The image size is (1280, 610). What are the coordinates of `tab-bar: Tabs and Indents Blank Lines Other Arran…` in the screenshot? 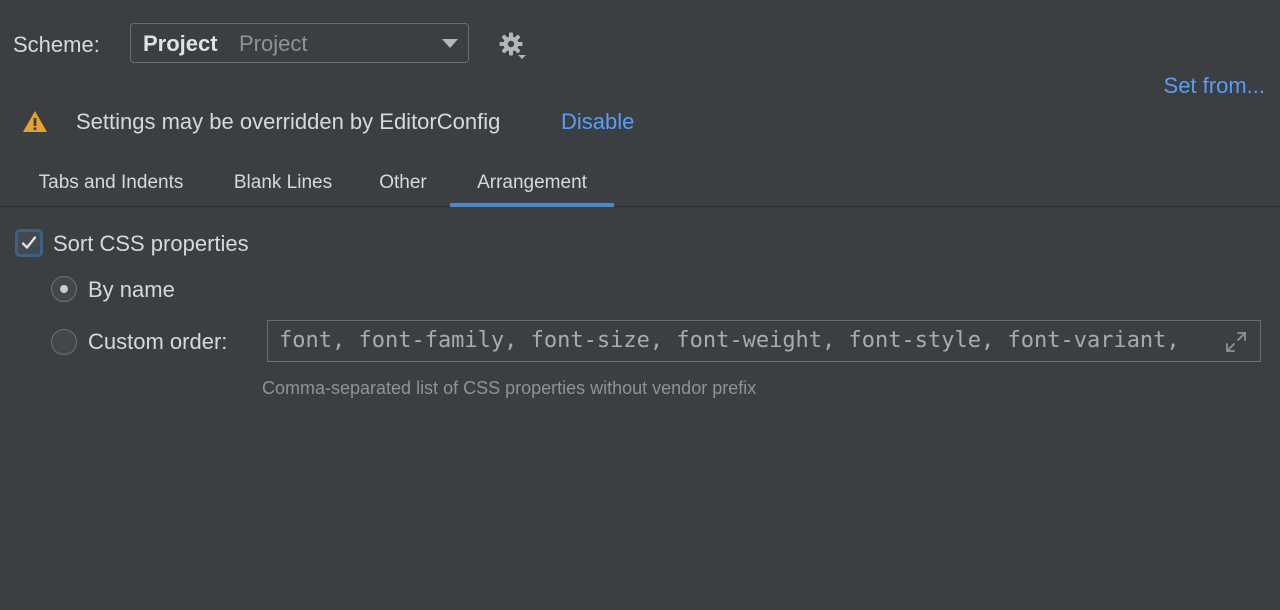 It's located at (640, 183).